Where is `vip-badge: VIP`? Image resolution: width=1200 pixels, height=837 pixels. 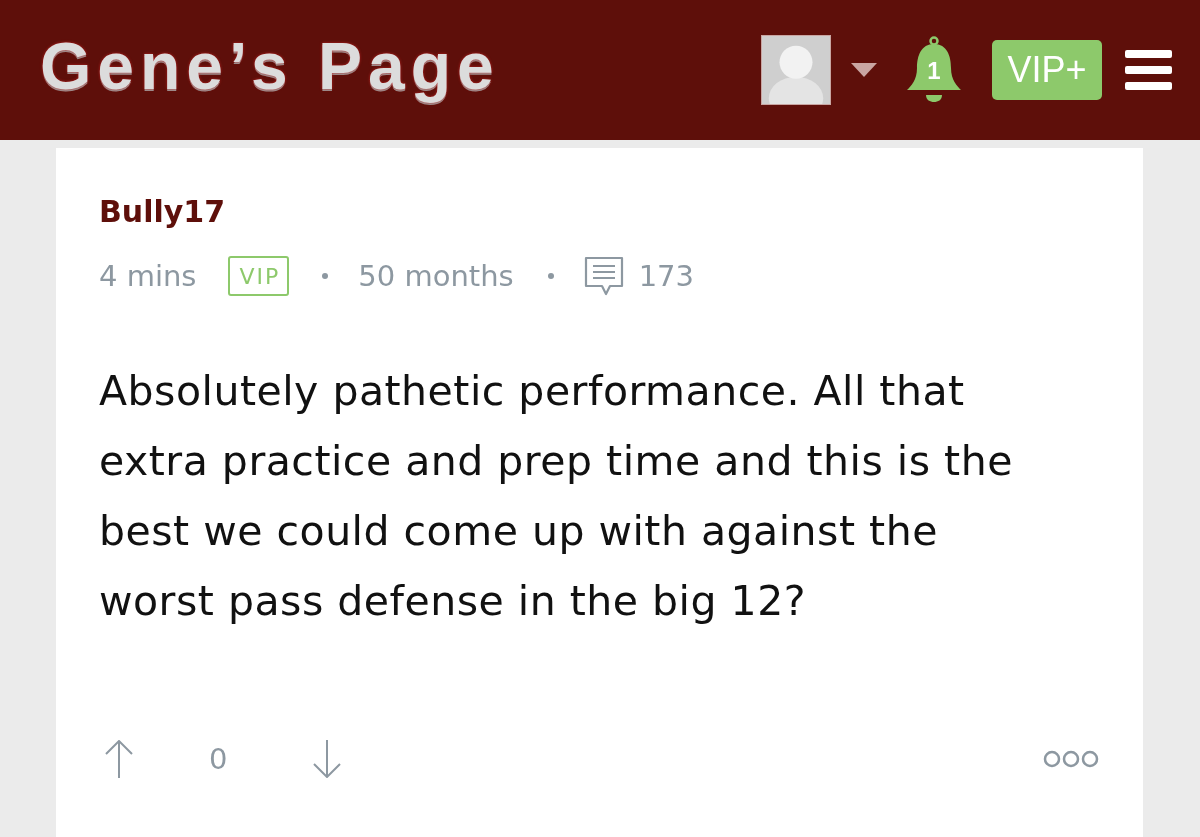
vip-badge: VIP is located at coordinates (259, 276).